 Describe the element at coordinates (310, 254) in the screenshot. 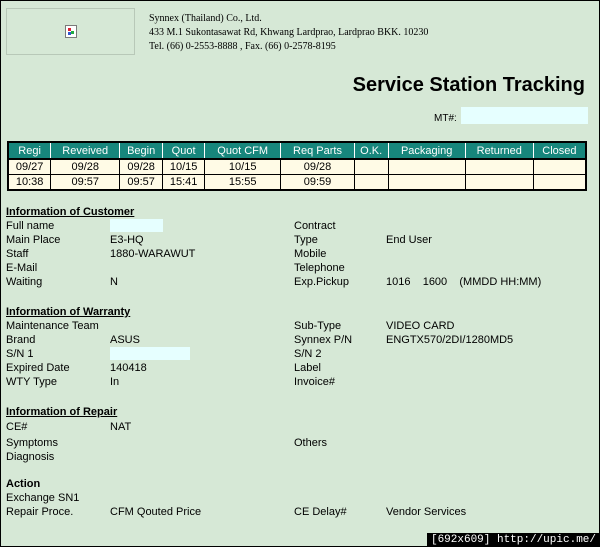

I see `mobile-label: Mobile` at that location.